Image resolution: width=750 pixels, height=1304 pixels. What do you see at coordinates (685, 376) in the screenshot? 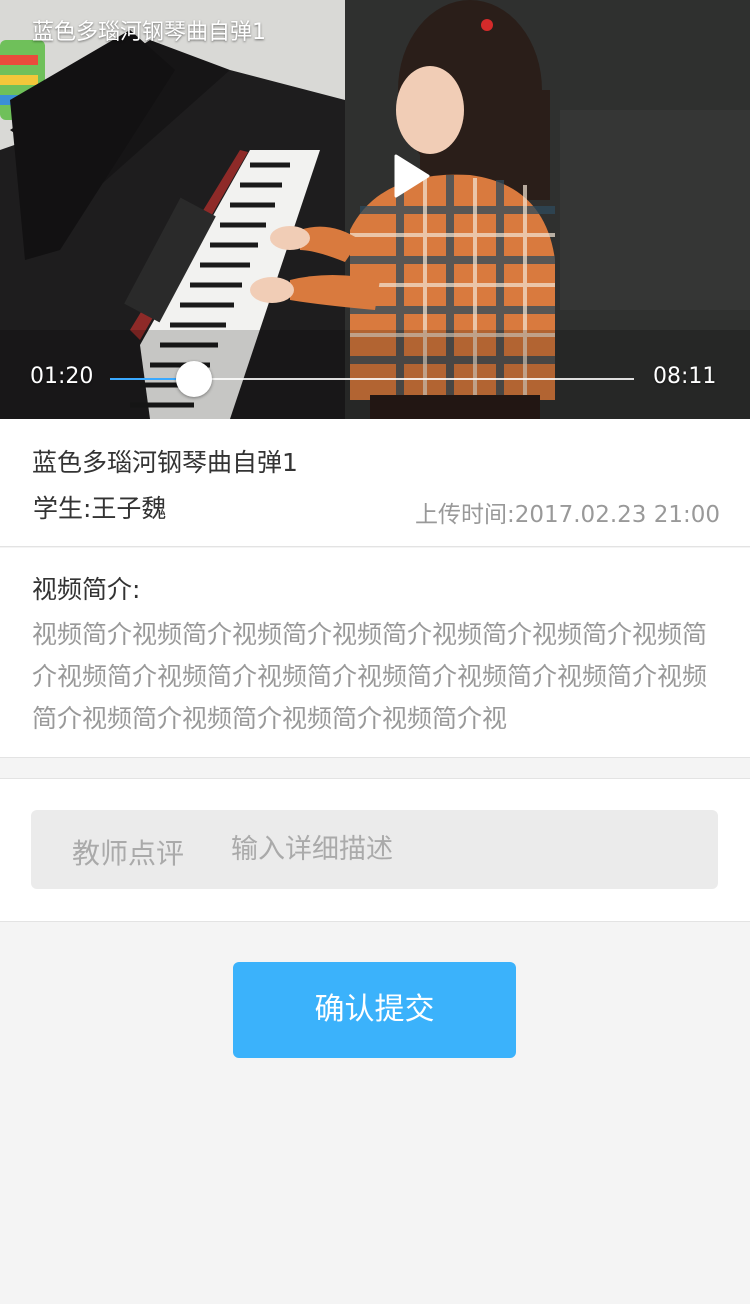
I see `total-time: 08:11` at bounding box center [685, 376].